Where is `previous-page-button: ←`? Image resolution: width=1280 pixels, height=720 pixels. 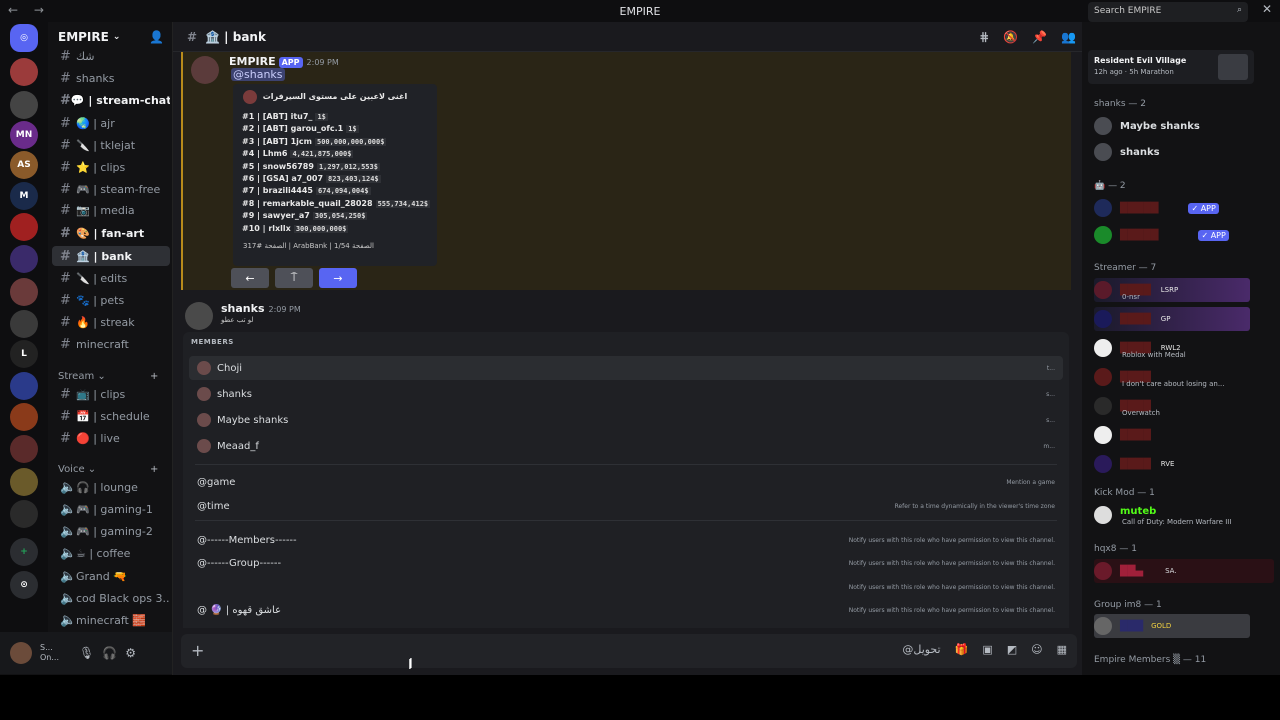
previous-page-button: ← is located at coordinates (250, 278).